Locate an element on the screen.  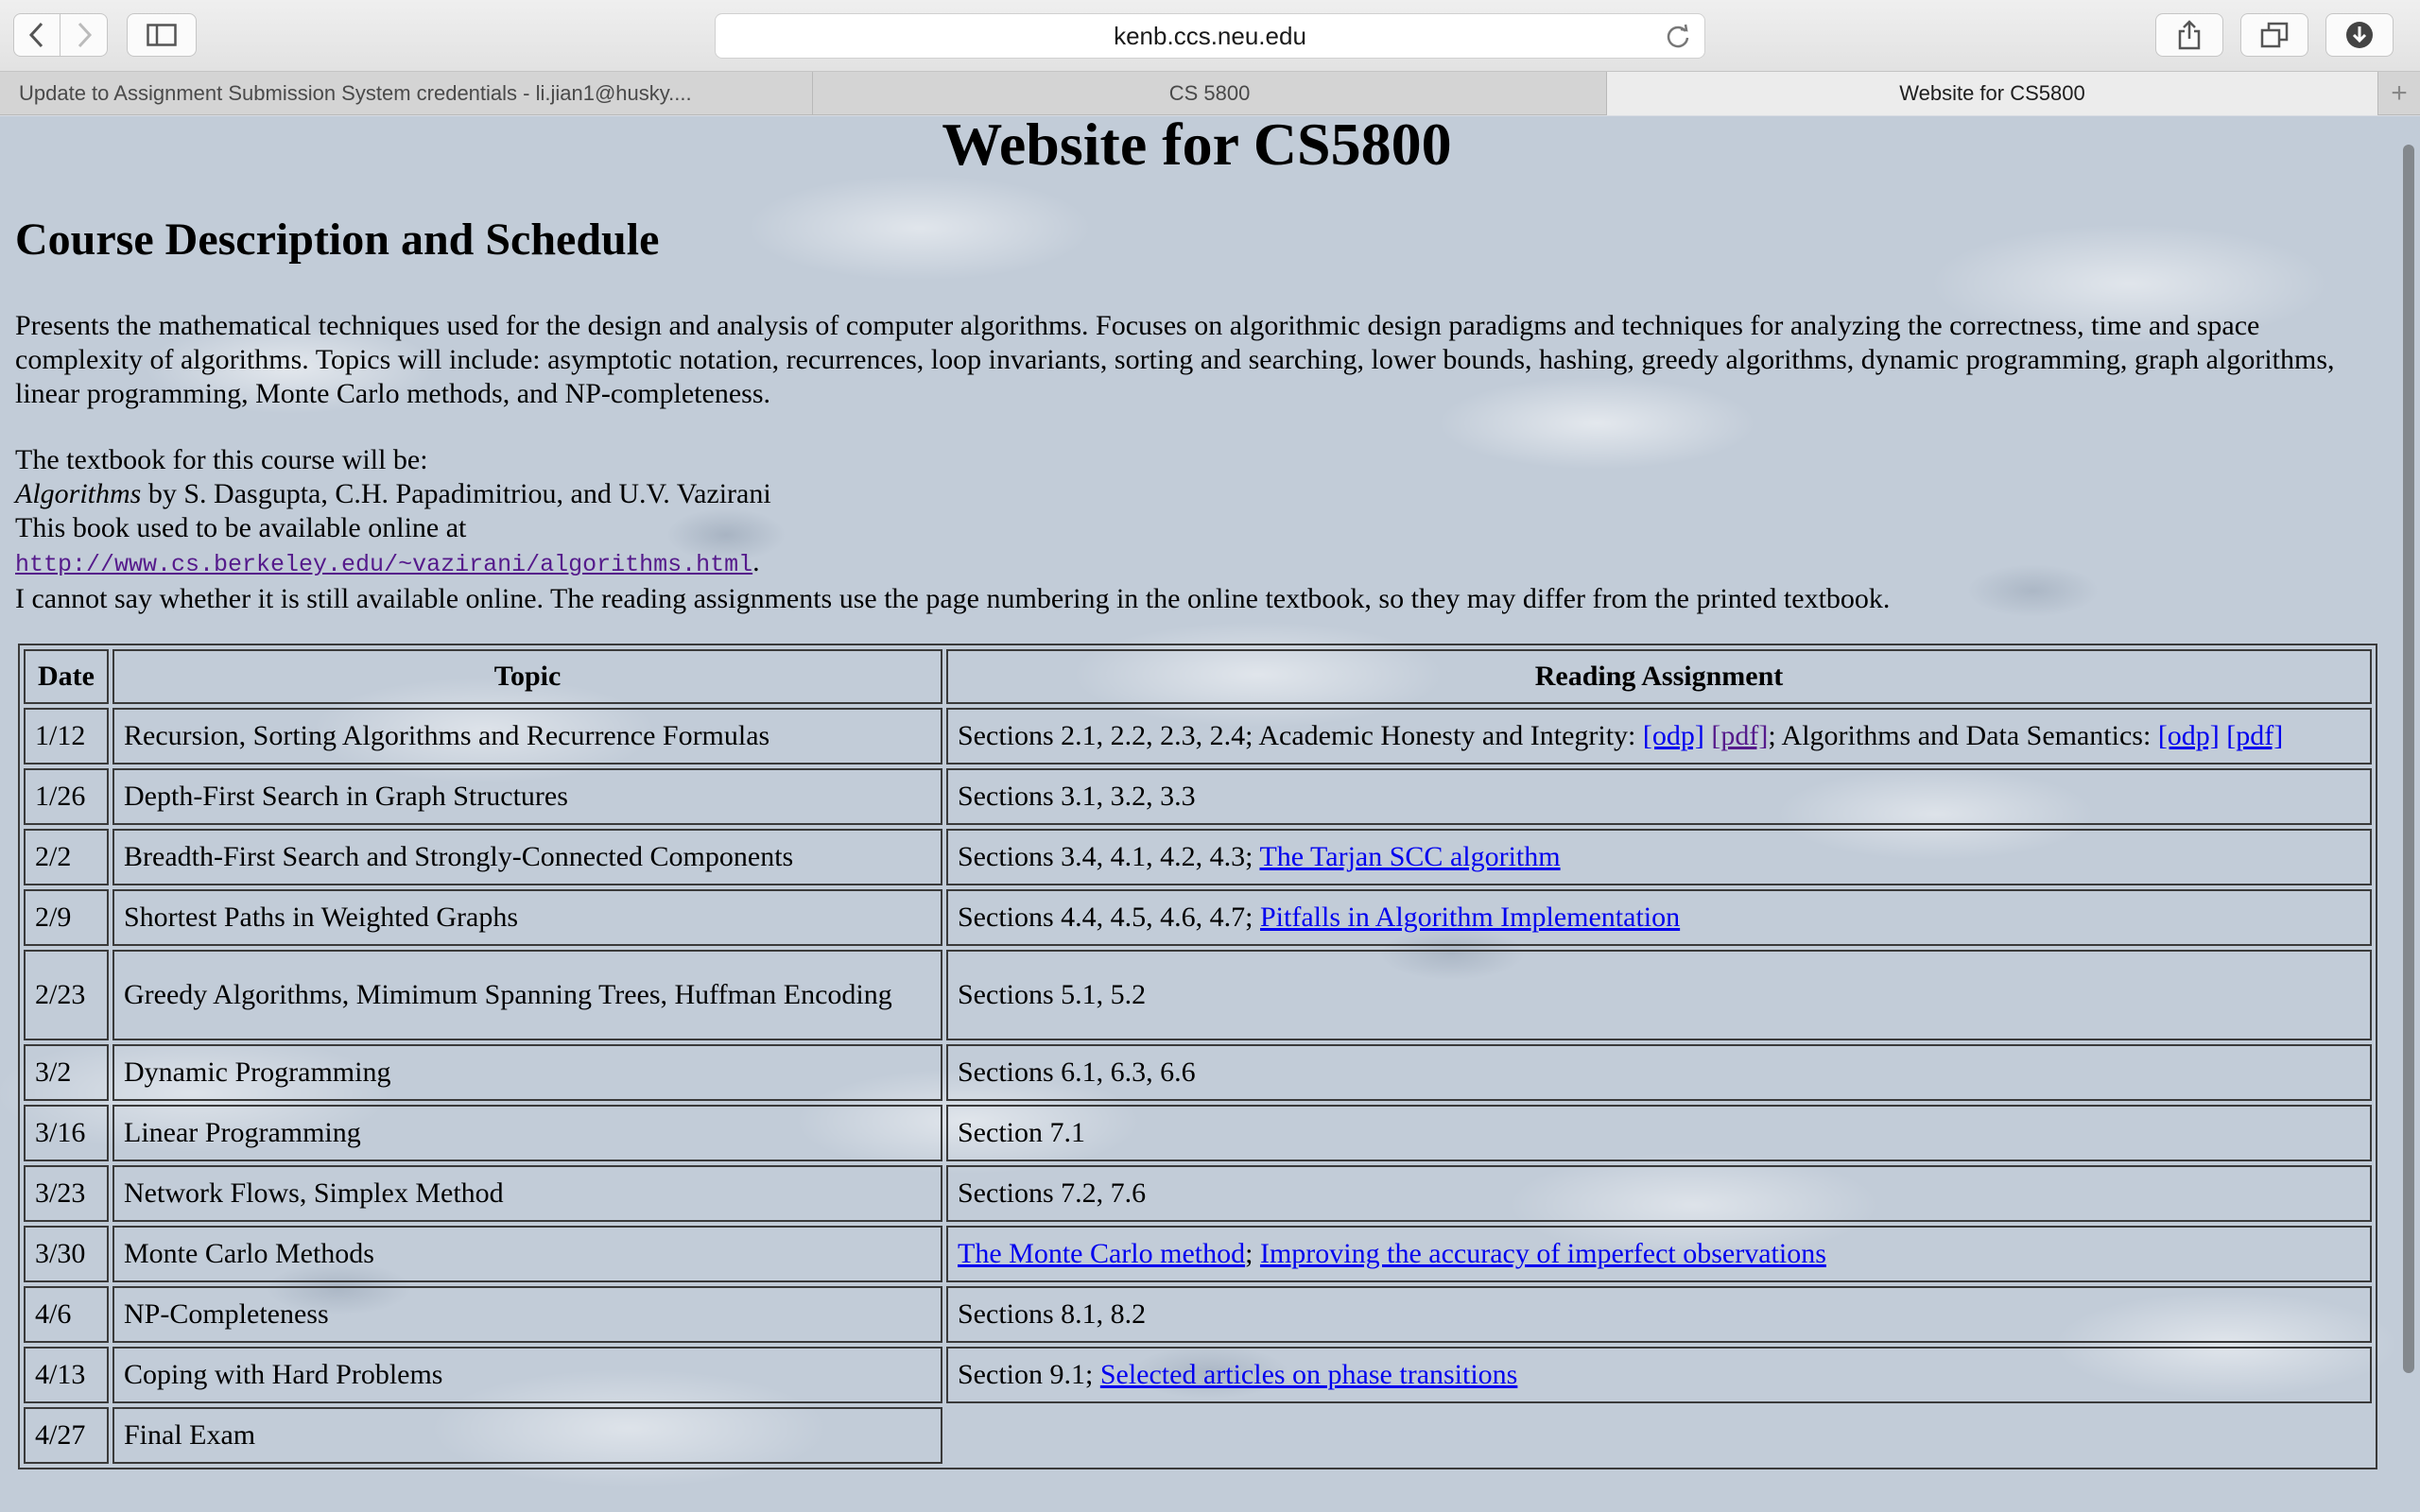
header-reading: Reading Assignment is located at coordinates (1659, 676).